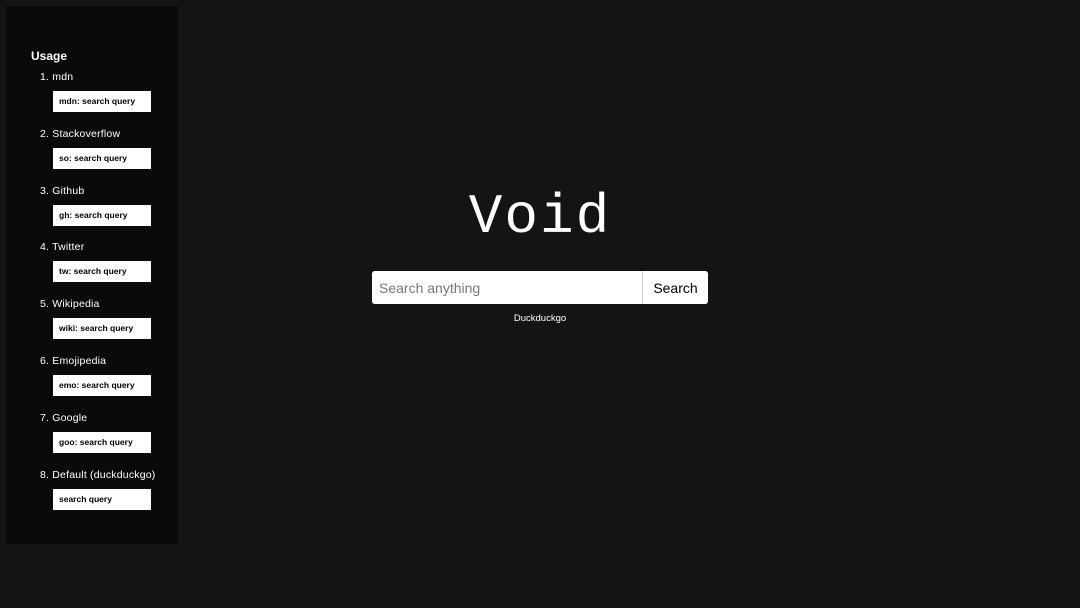 The image size is (1080, 608). What do you see at coordinates (540, 217) in the screenshot?
I see `app-logo: Void` at bounding box center [540, 217].